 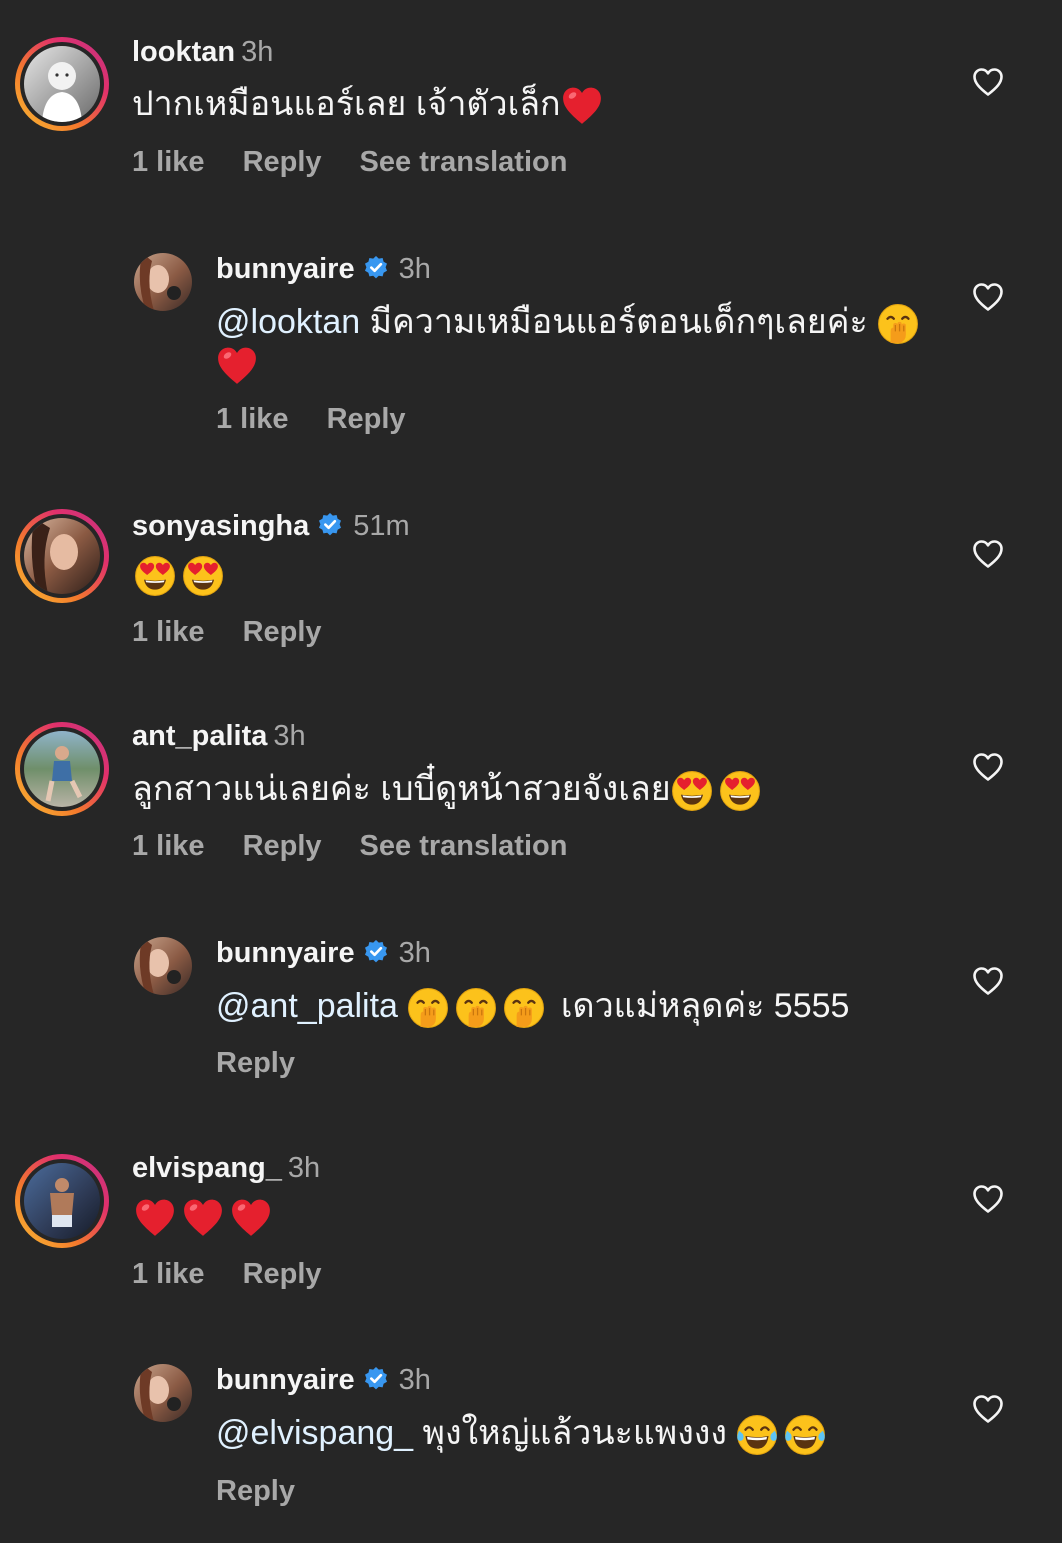 What do you see at coordinates (288, 322) in the screenshot?
I see `mention-link: @looktan` at bounding box center [288, 322].